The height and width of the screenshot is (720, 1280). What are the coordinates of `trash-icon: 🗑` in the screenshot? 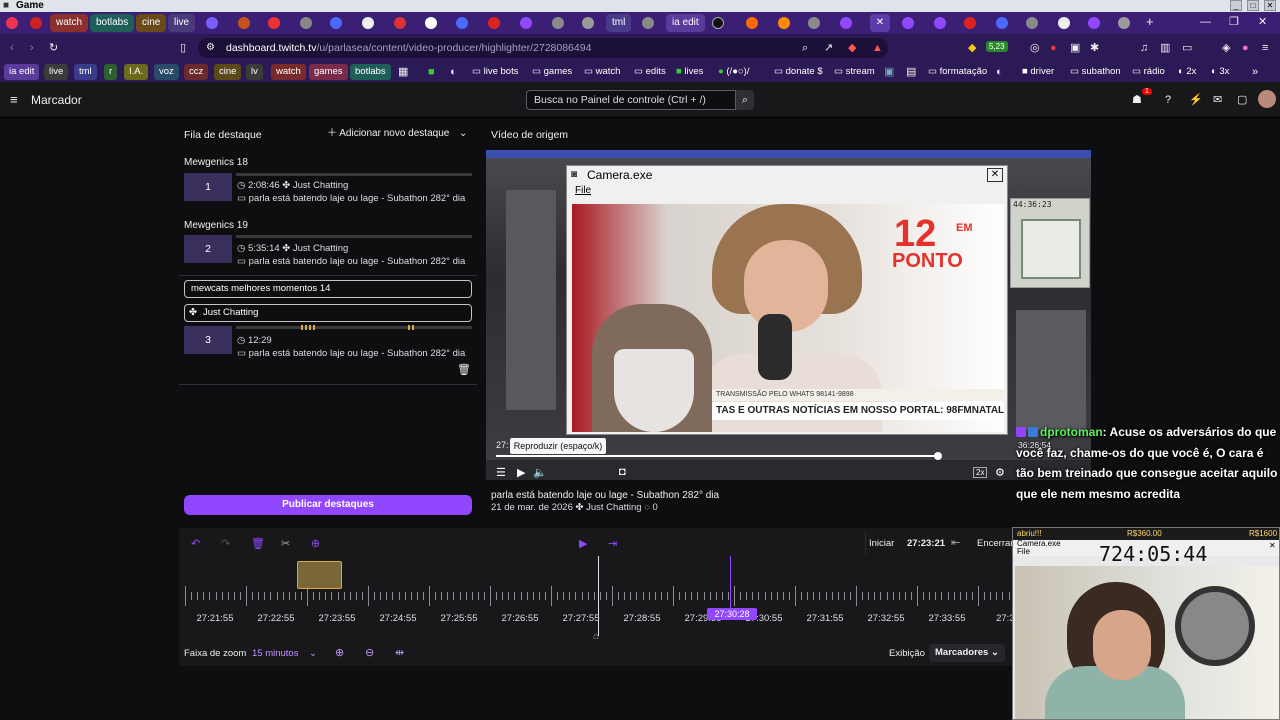 It's located at (464, 370).